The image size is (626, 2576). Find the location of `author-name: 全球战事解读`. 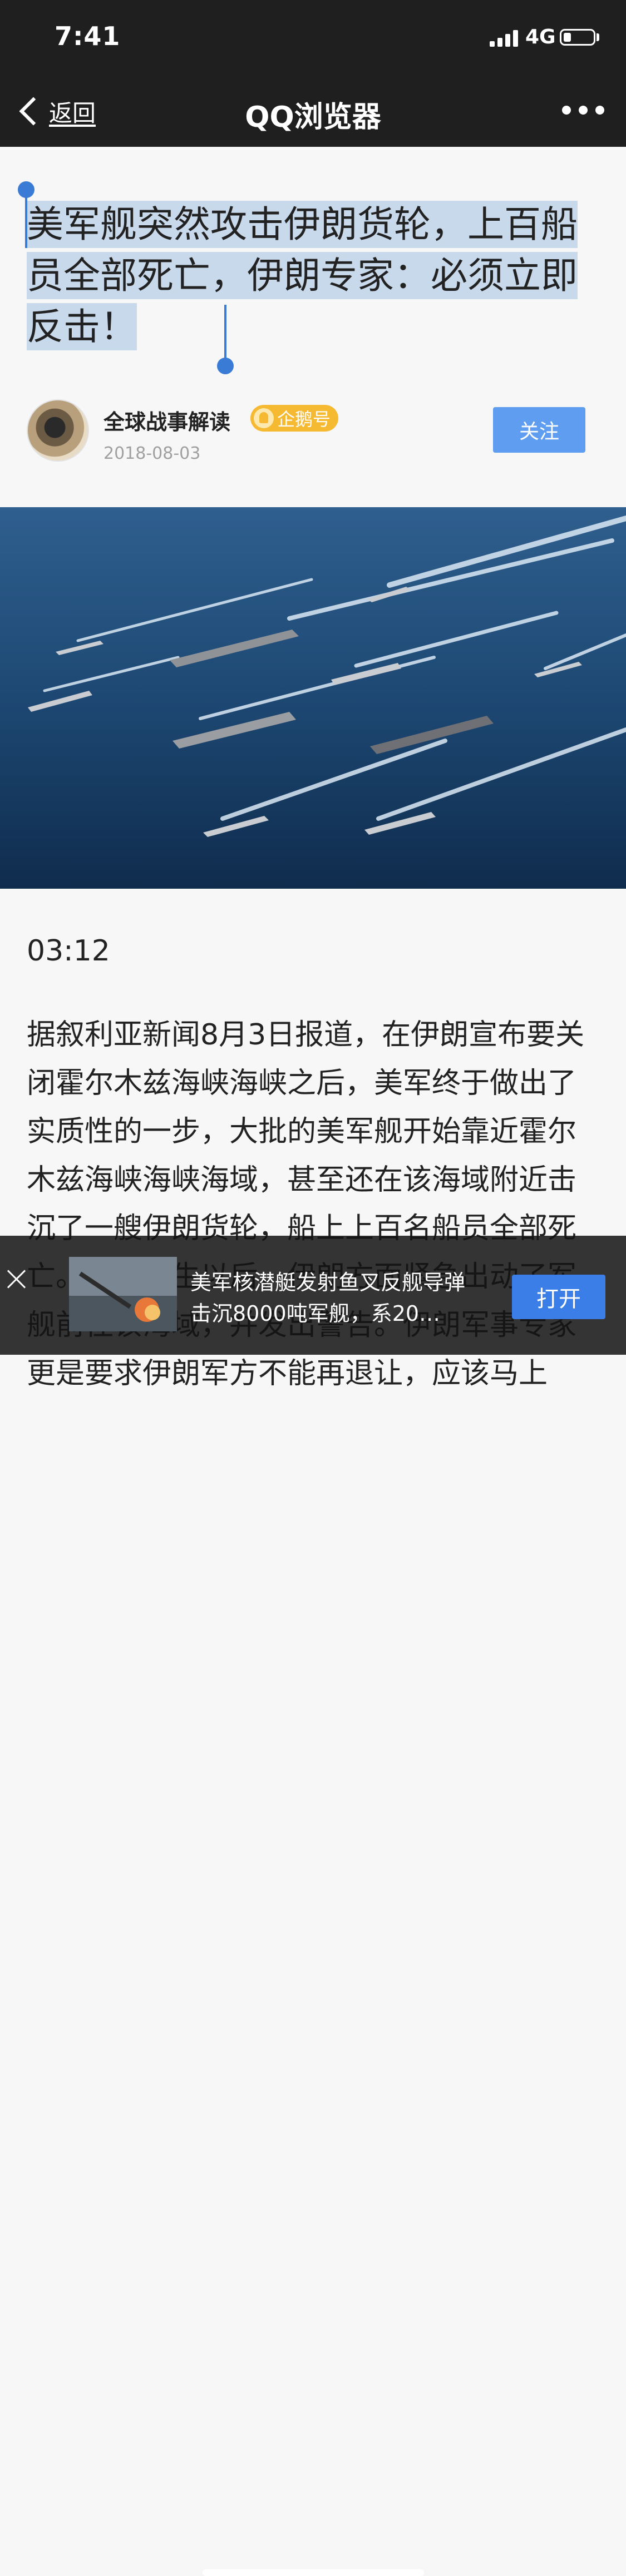

author-name: 全球战事解读 is located at coordinates (166, 420).